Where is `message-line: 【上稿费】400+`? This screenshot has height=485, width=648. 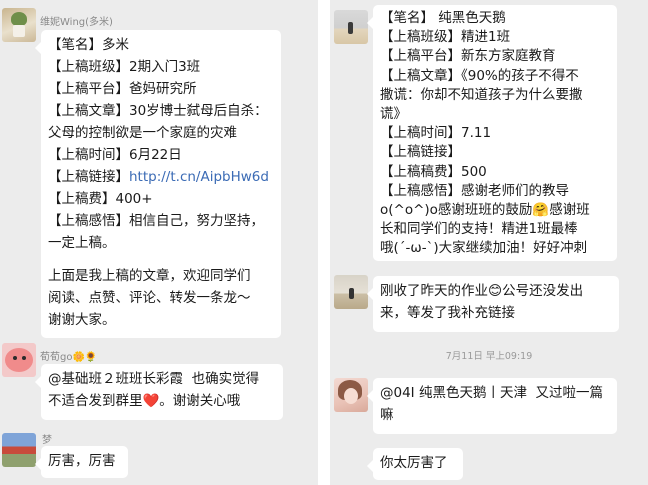
message-line: 【上稿费】400+ is located at coordinates (100, 199).